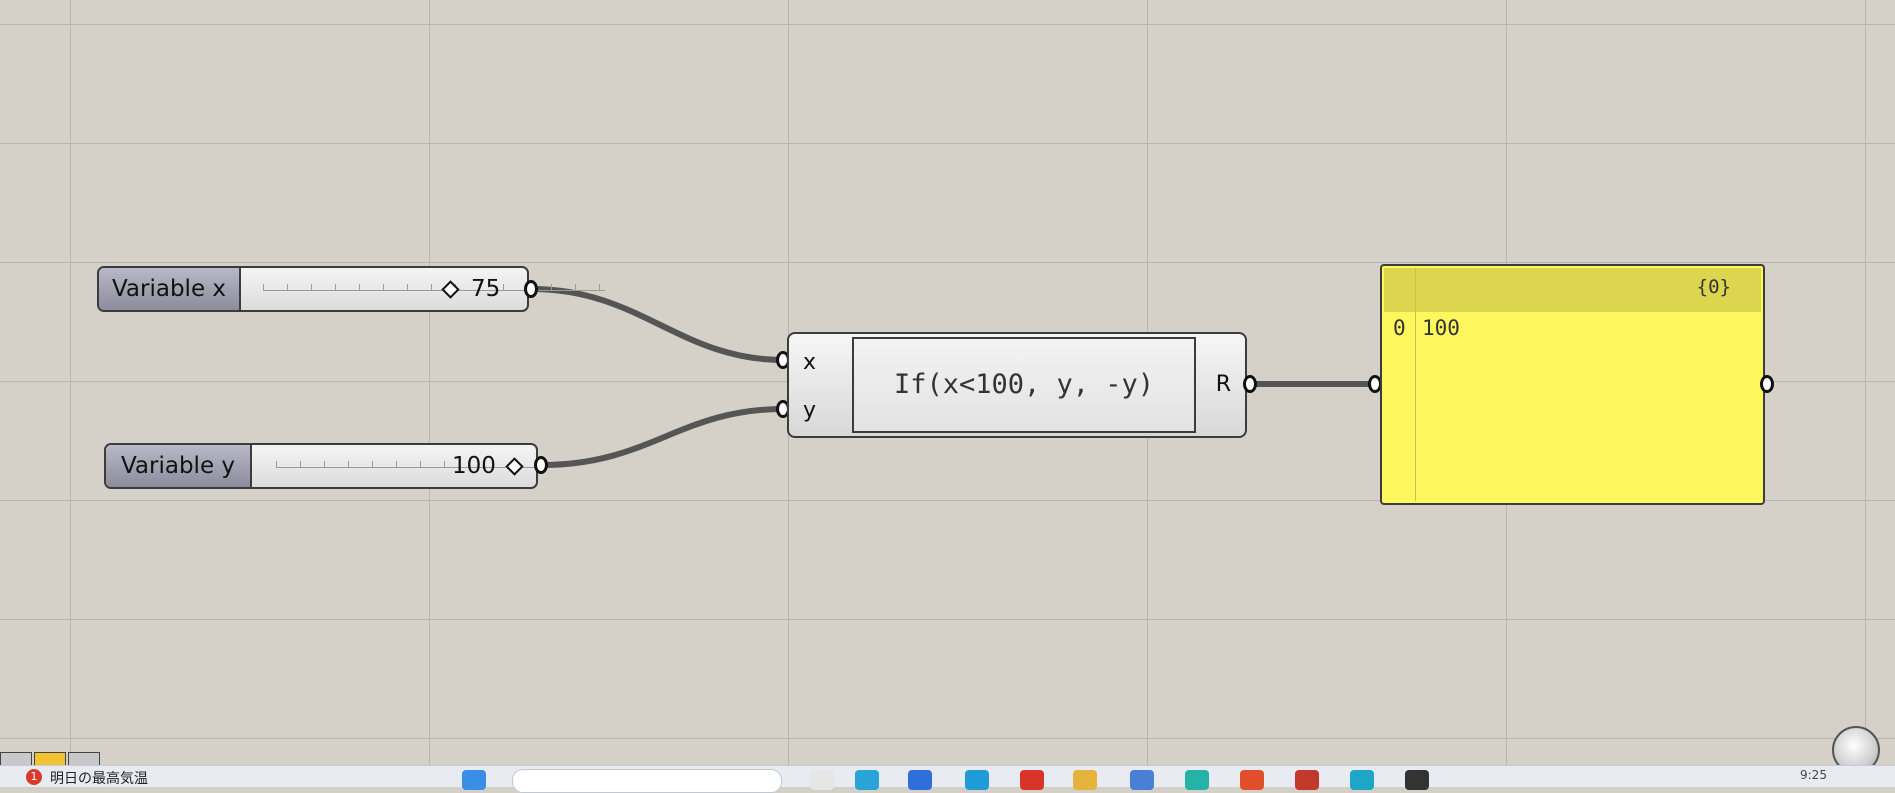 This screenshot has height=793, width=1895. What do you see at coordinates (1085, 780) in the screenshot?
I see `file-explorer-icon` at bounding box center [1085, 780].